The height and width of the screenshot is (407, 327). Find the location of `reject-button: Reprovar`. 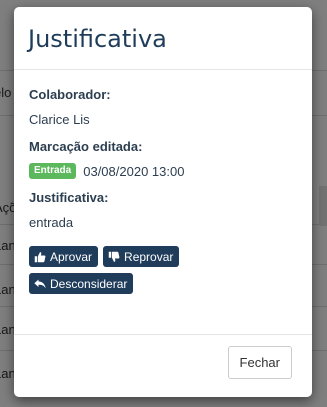

reject-button: Reprovar is located at coordinates (141, 256).